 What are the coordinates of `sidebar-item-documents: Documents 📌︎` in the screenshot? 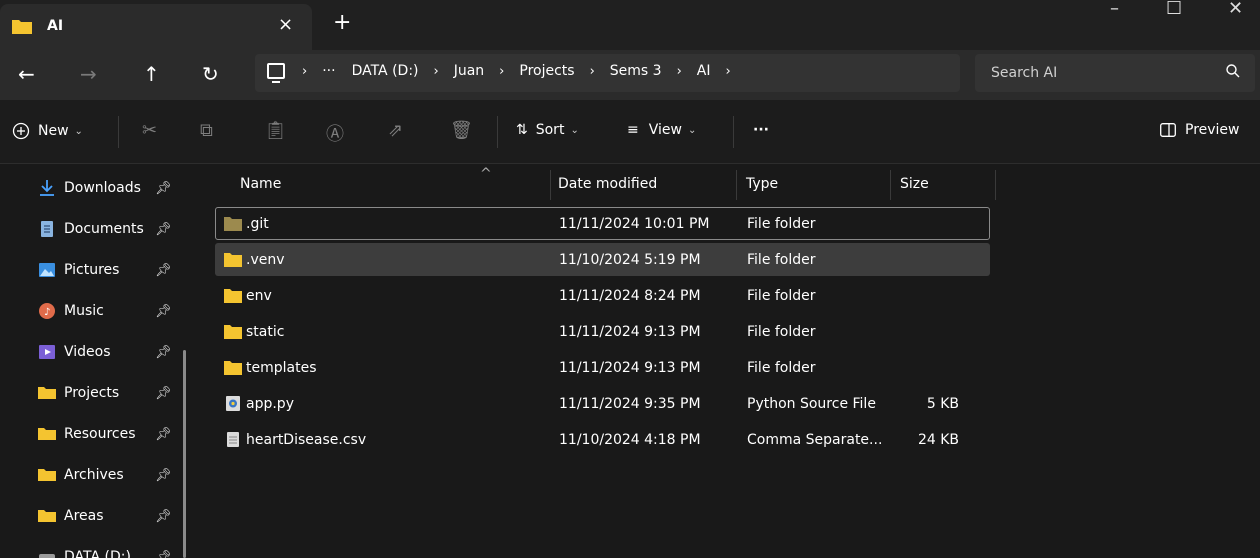 It's located at (97, 229).